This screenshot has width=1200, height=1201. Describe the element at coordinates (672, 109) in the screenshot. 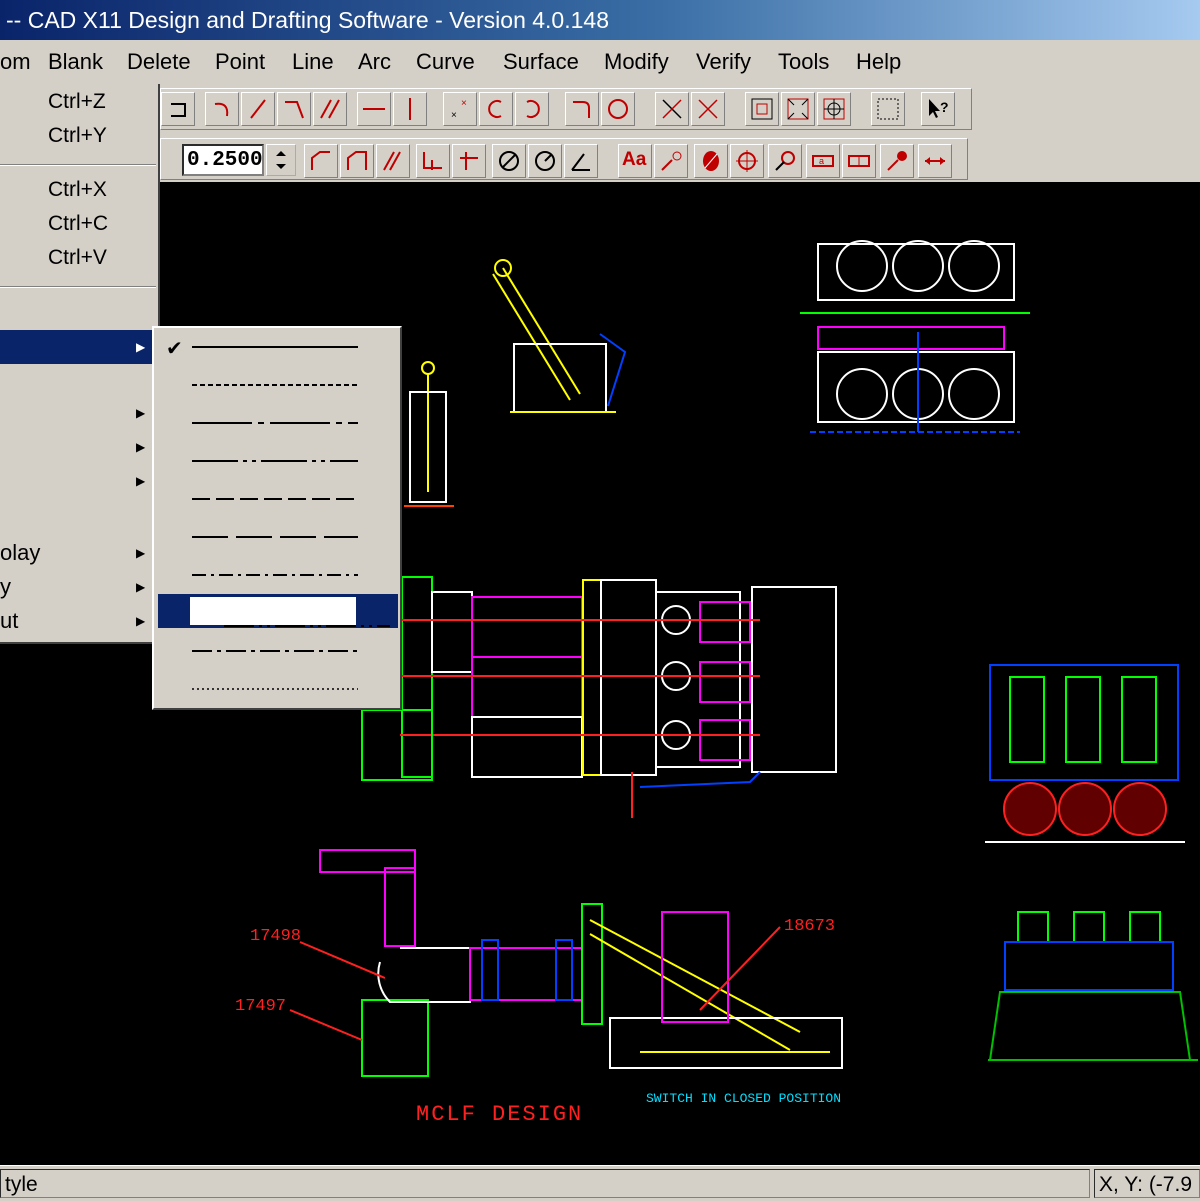

I see `trim-button` at that location.